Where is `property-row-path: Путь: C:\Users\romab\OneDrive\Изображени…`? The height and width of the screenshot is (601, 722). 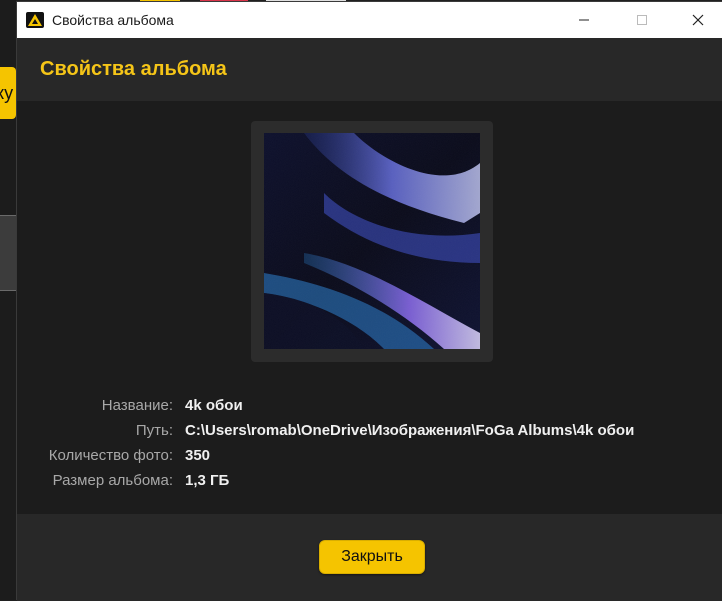 property-row-path: Путь: C:\Users\romab\OneDrive\Изображени… is located at coordinates (369, 430).